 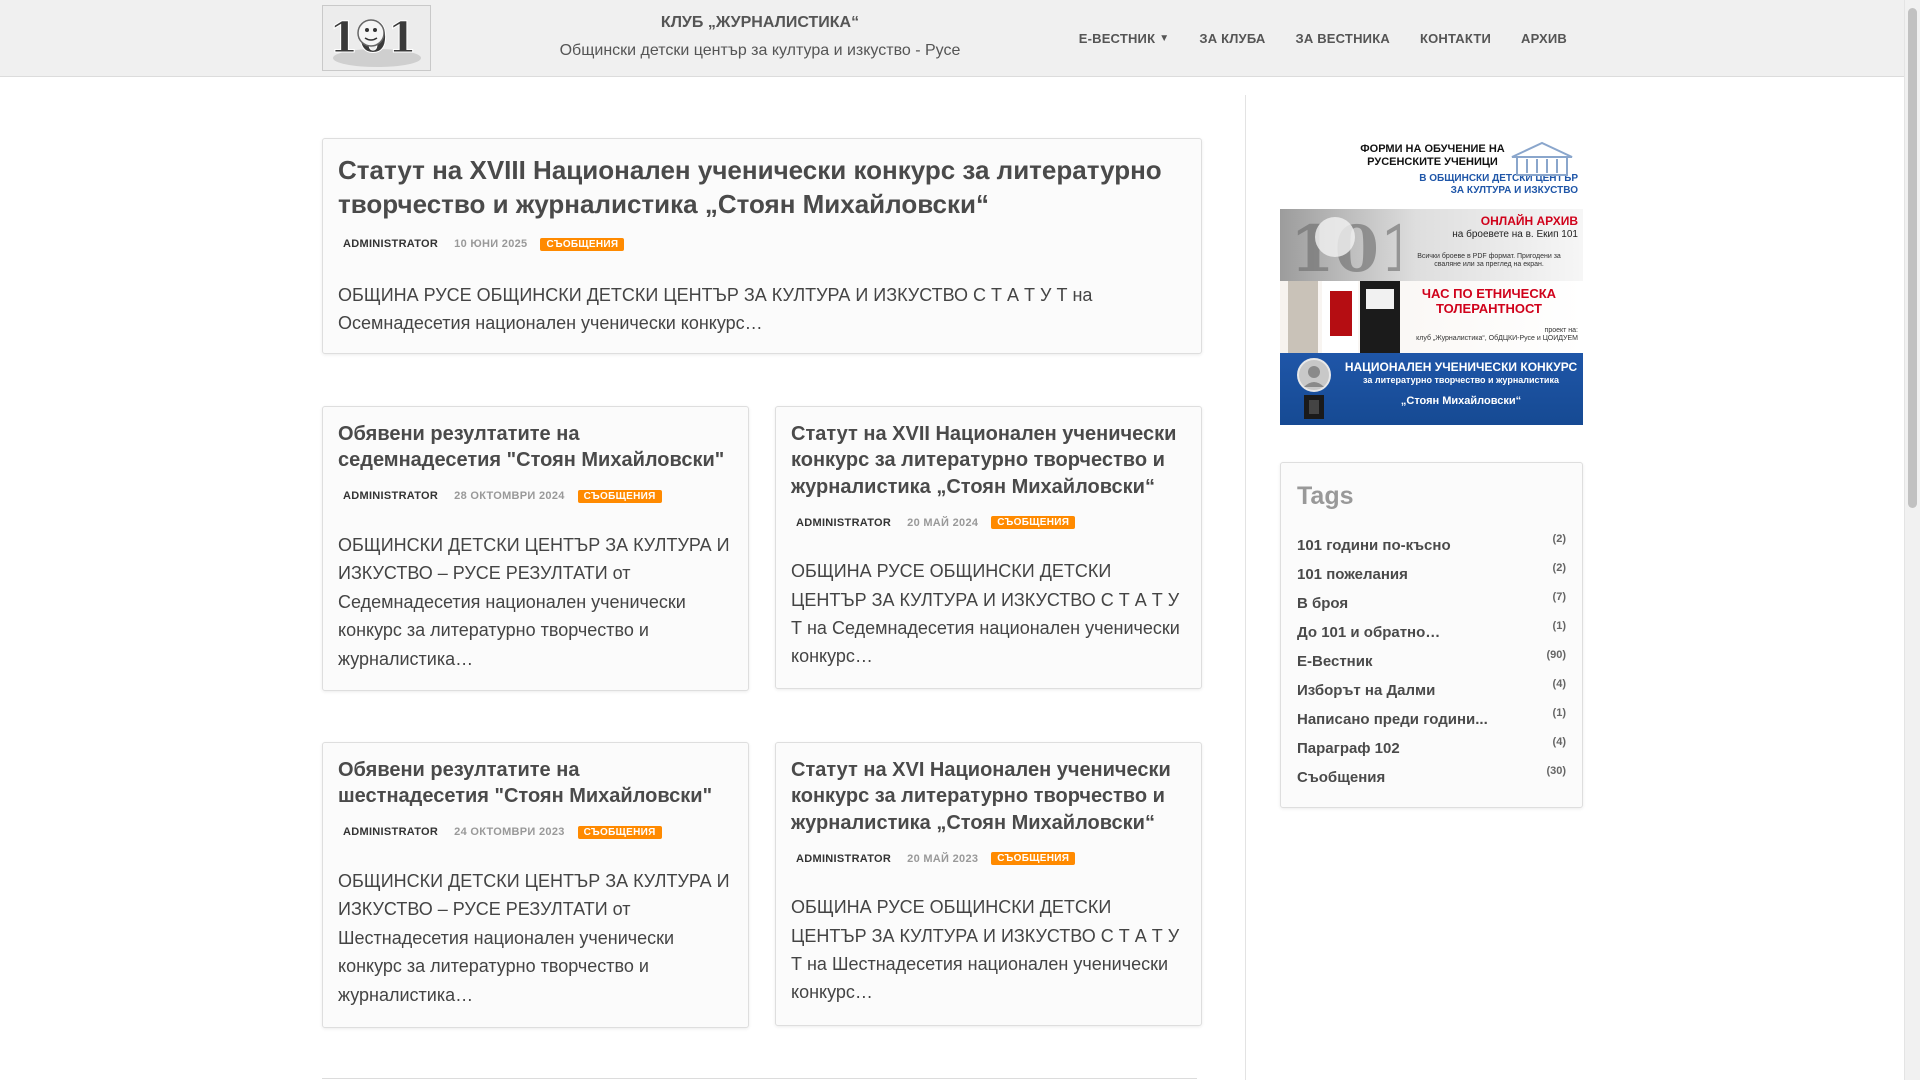 What do you see at coordinates (943, 858) in the screenshot?
I see `post-date: 20 МАЙ 2023` at bounding box center [943, 858].